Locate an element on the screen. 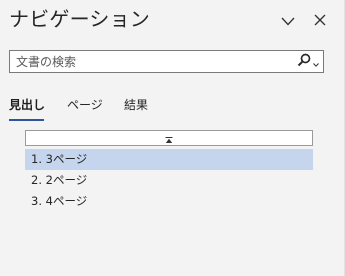 This screenshot has width=345, height=276. heading-item: 3. 4ページ is located at coordinates (169, 201).